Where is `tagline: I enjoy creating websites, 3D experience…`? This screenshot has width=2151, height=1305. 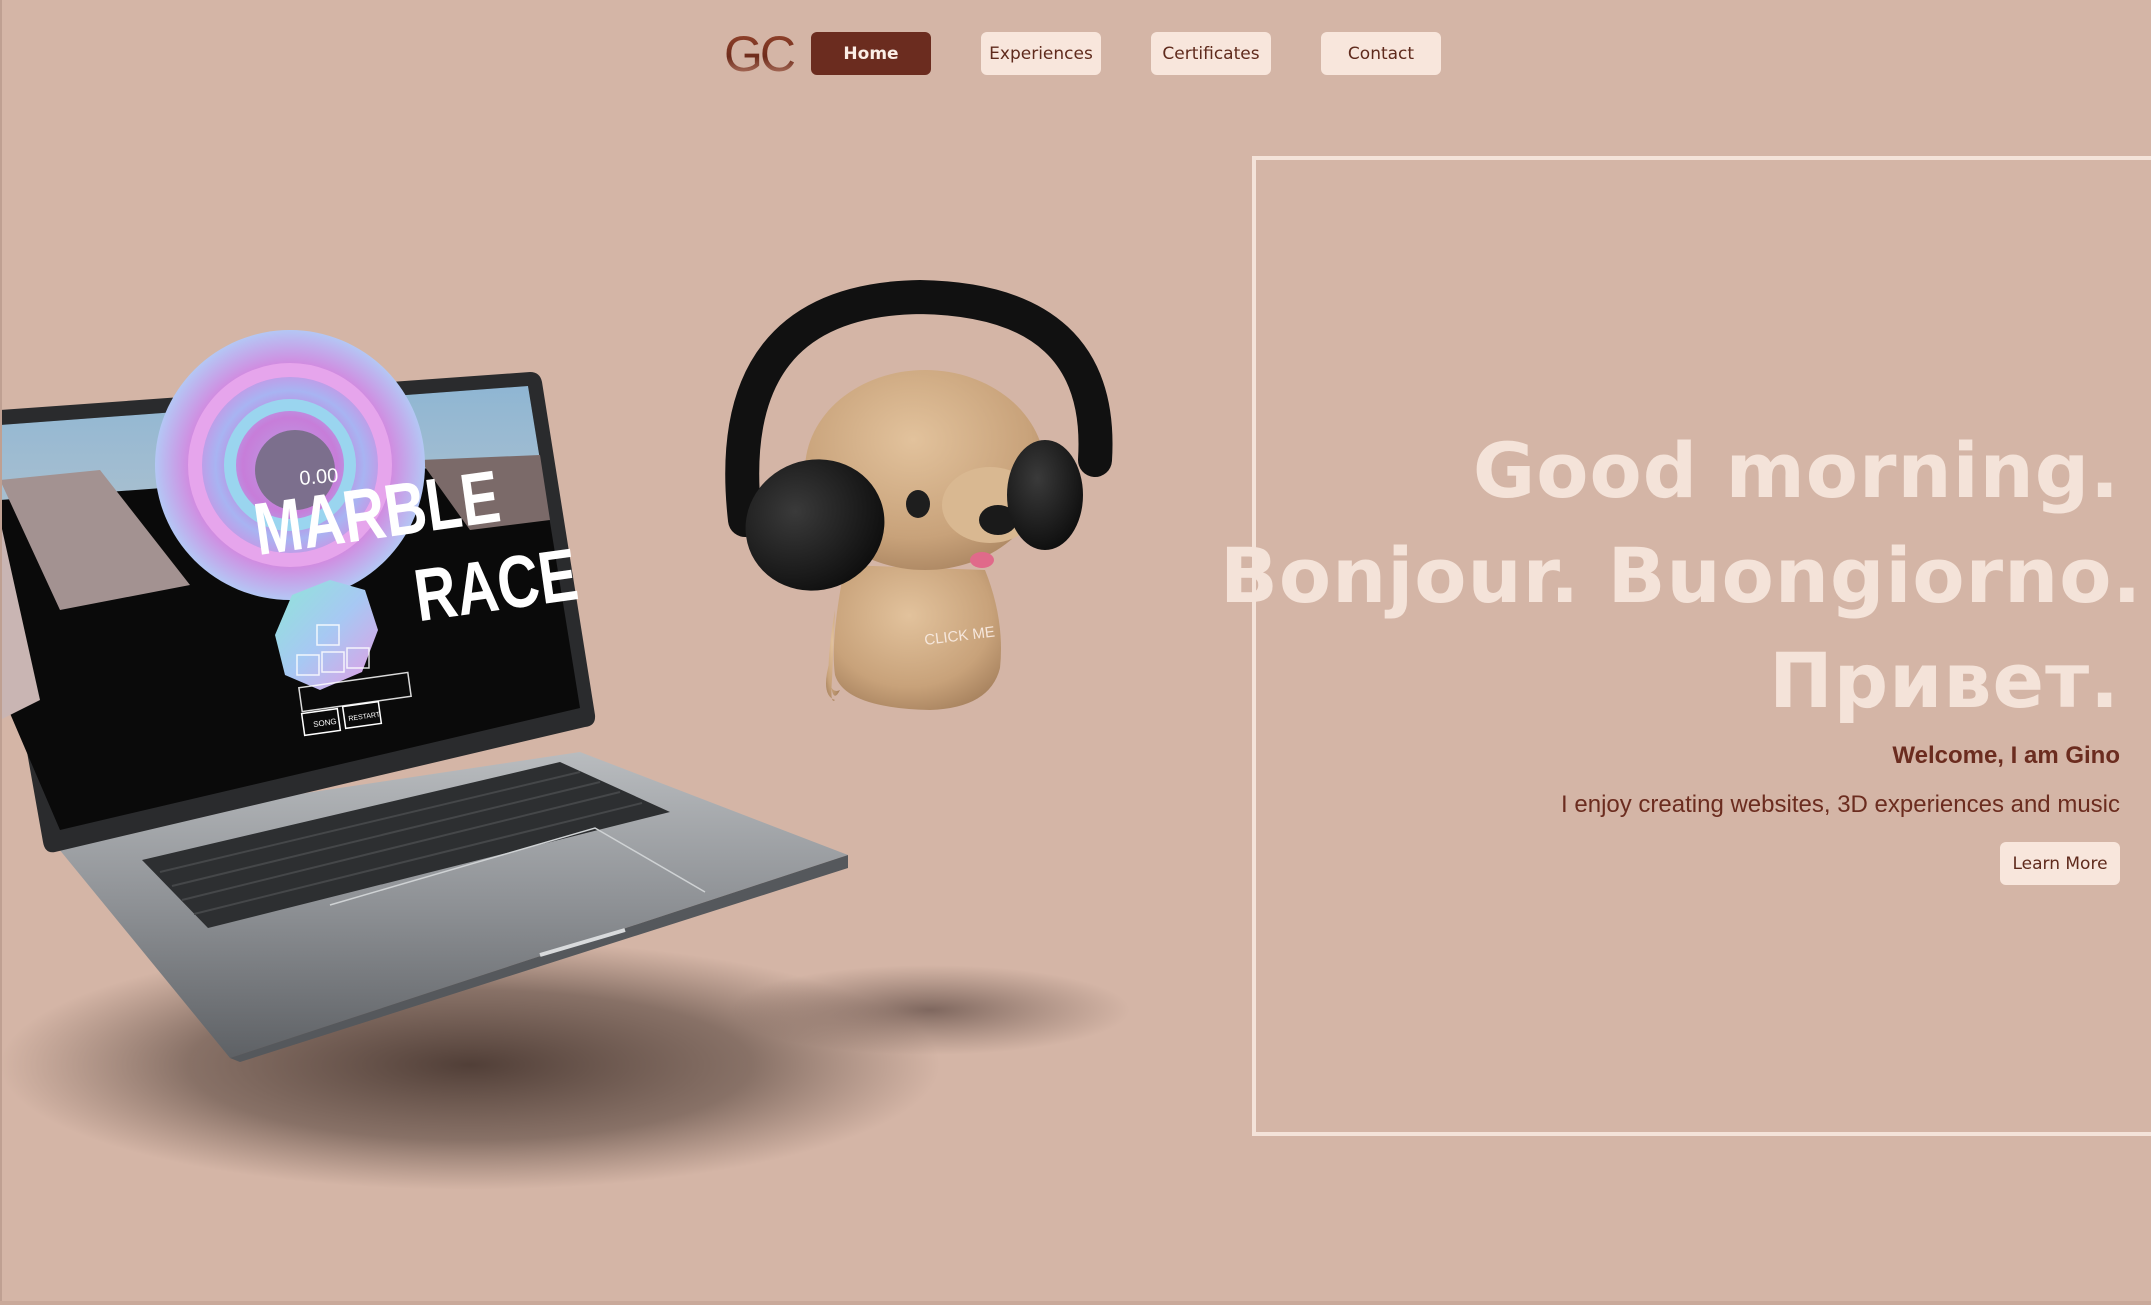
tagline: I enjoy creating websites, 3D experience… is located at coordinates (1840, 804).